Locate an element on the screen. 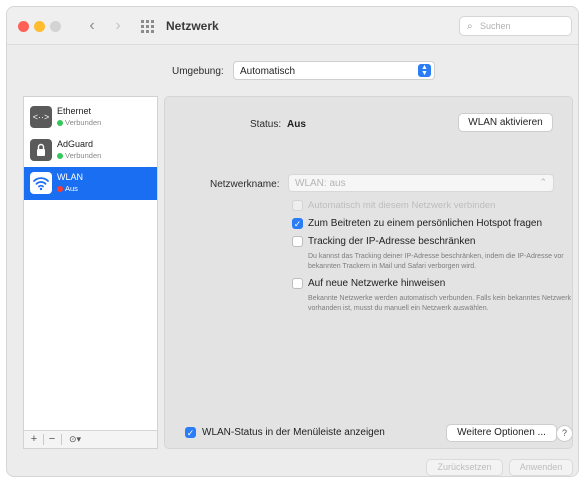 Image resolution: width=585 pixels, height=483 pixels. search-icon: ⌕ is located at coordinates (470, 26).